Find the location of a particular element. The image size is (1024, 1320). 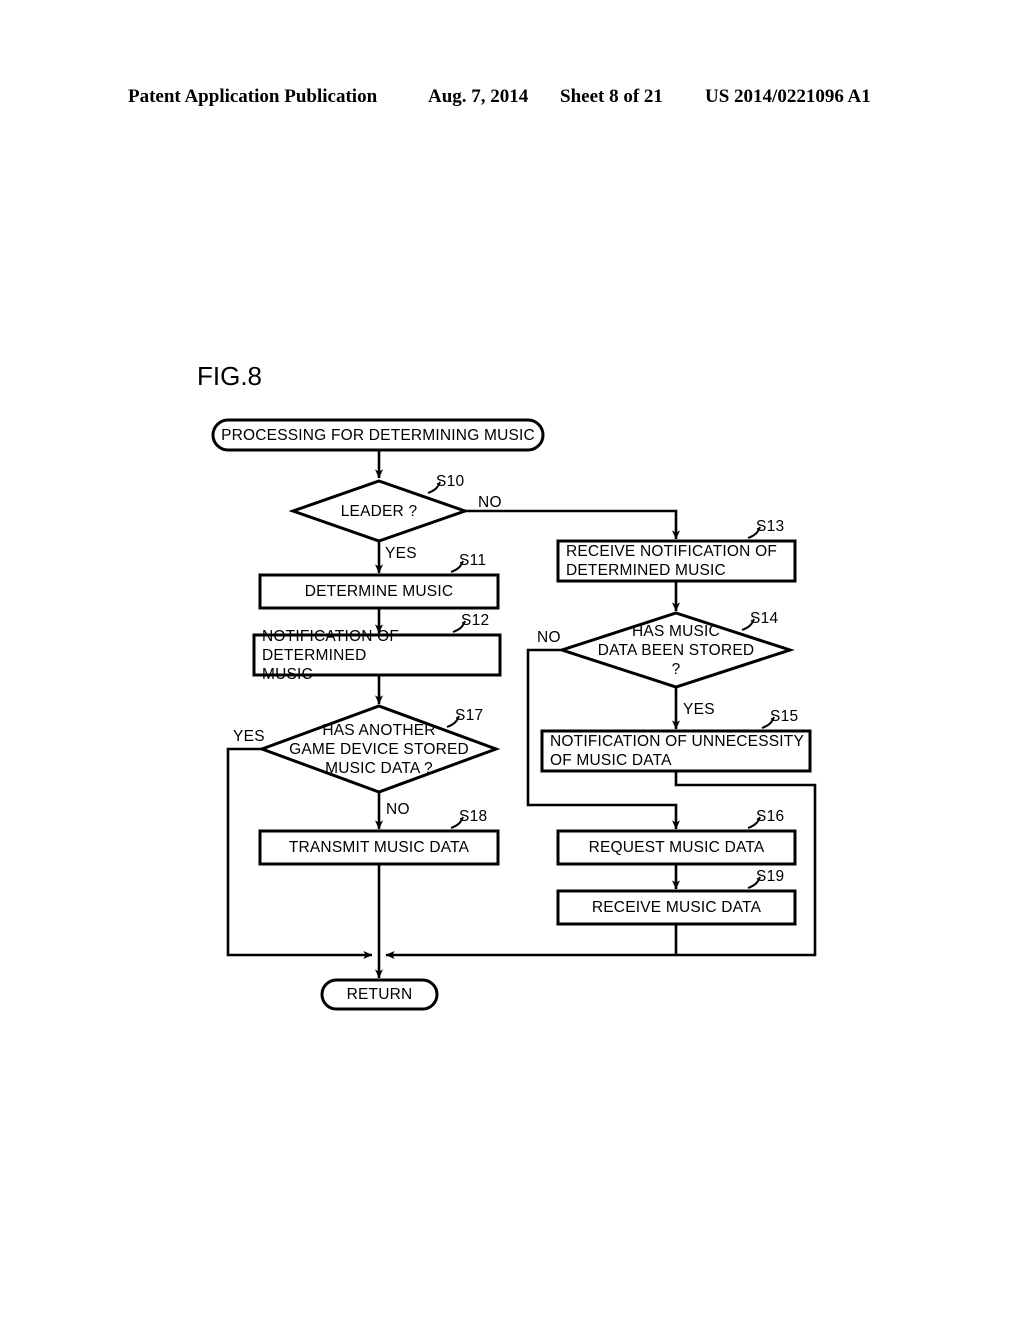

step-label-s14: S14 is located at coordinates (764, 618).